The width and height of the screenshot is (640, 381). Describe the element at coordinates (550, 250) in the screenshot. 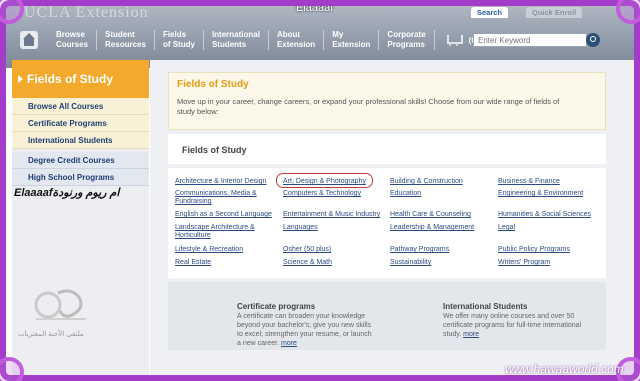

I see `field-link: Public Policy Programs` at that location.